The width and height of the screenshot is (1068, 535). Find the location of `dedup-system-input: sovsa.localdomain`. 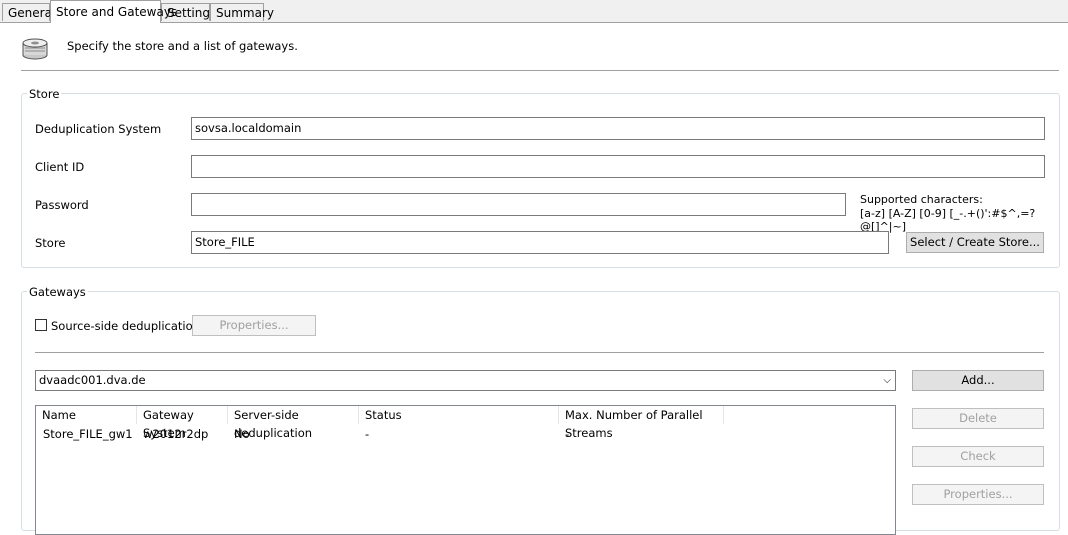

dedup-system-input: sovsa.localdomain is located at coordinates (618, 128).